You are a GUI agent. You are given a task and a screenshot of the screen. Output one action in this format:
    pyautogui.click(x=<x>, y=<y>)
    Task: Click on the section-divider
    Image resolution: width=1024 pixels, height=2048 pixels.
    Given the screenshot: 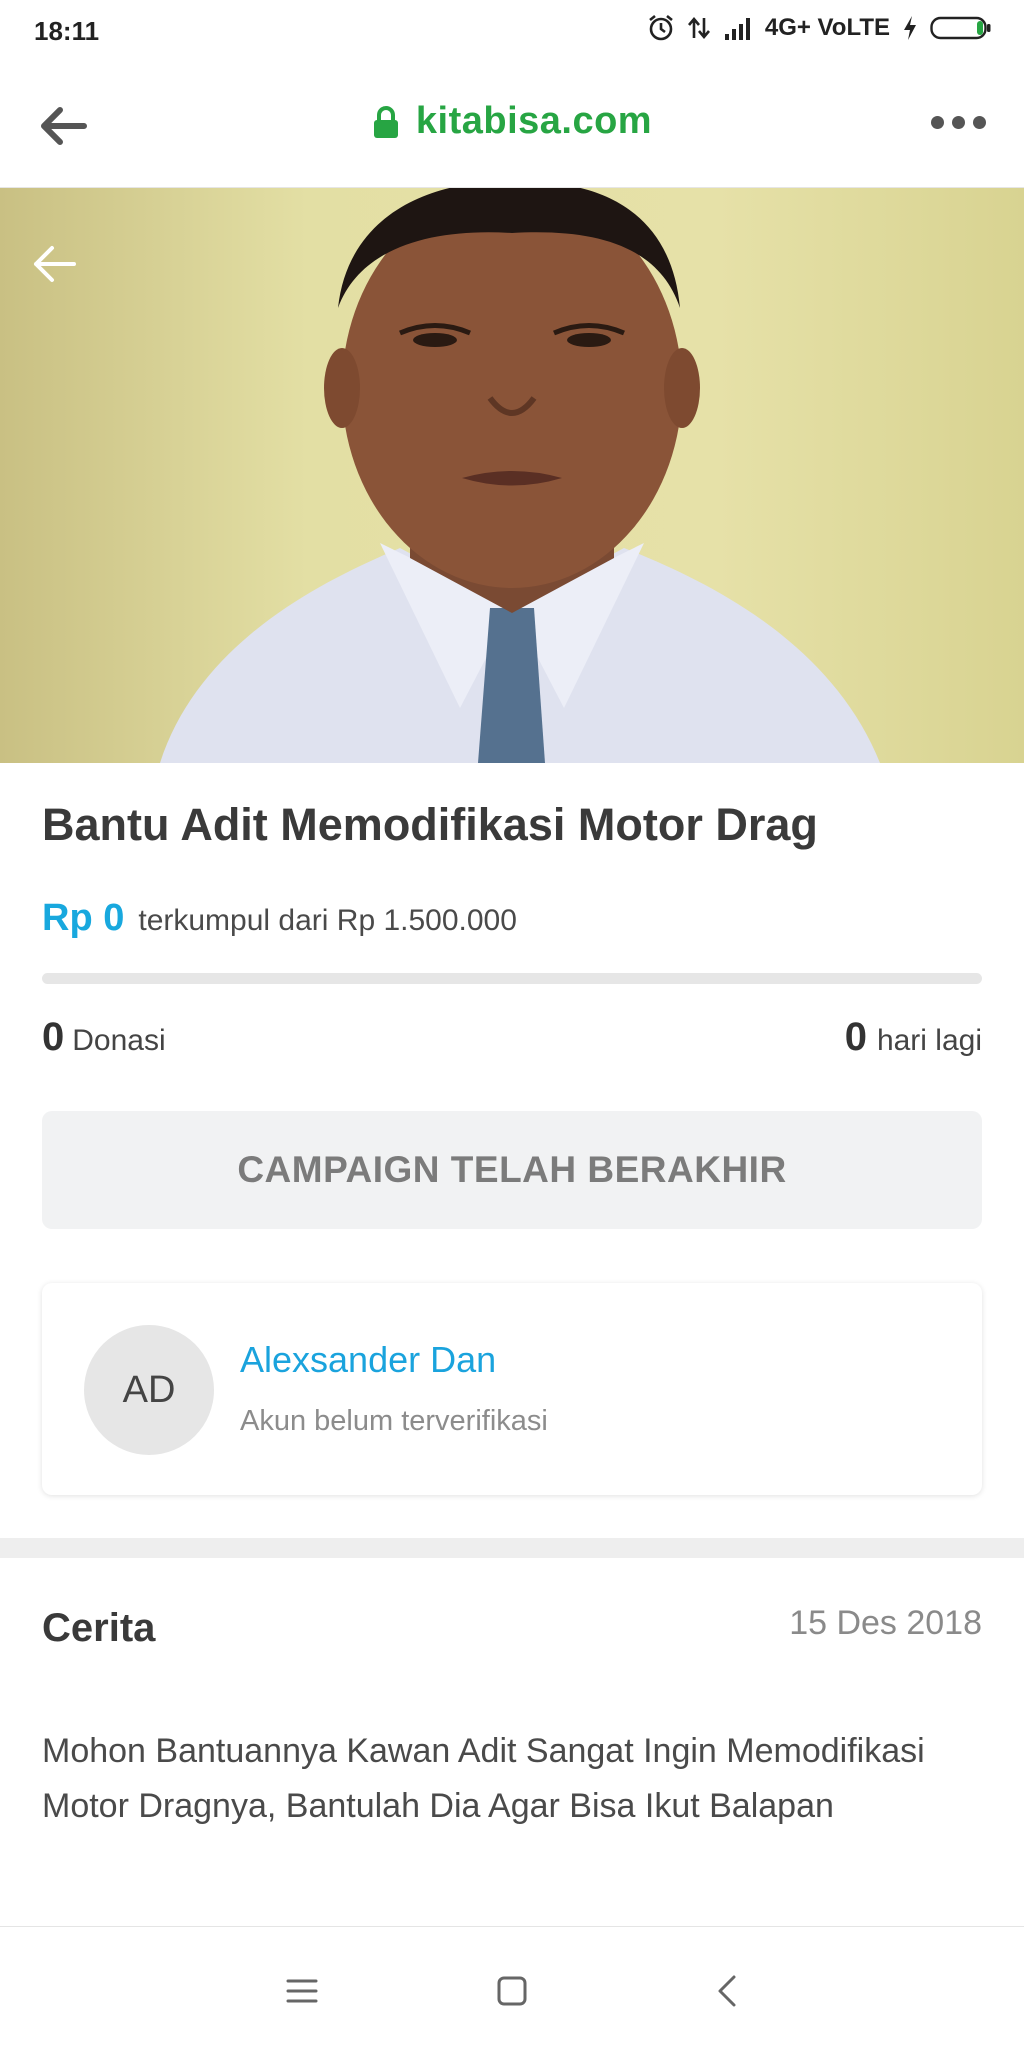 What is the action you would take?
    pyautogui.click(x=512, y=1548)
    